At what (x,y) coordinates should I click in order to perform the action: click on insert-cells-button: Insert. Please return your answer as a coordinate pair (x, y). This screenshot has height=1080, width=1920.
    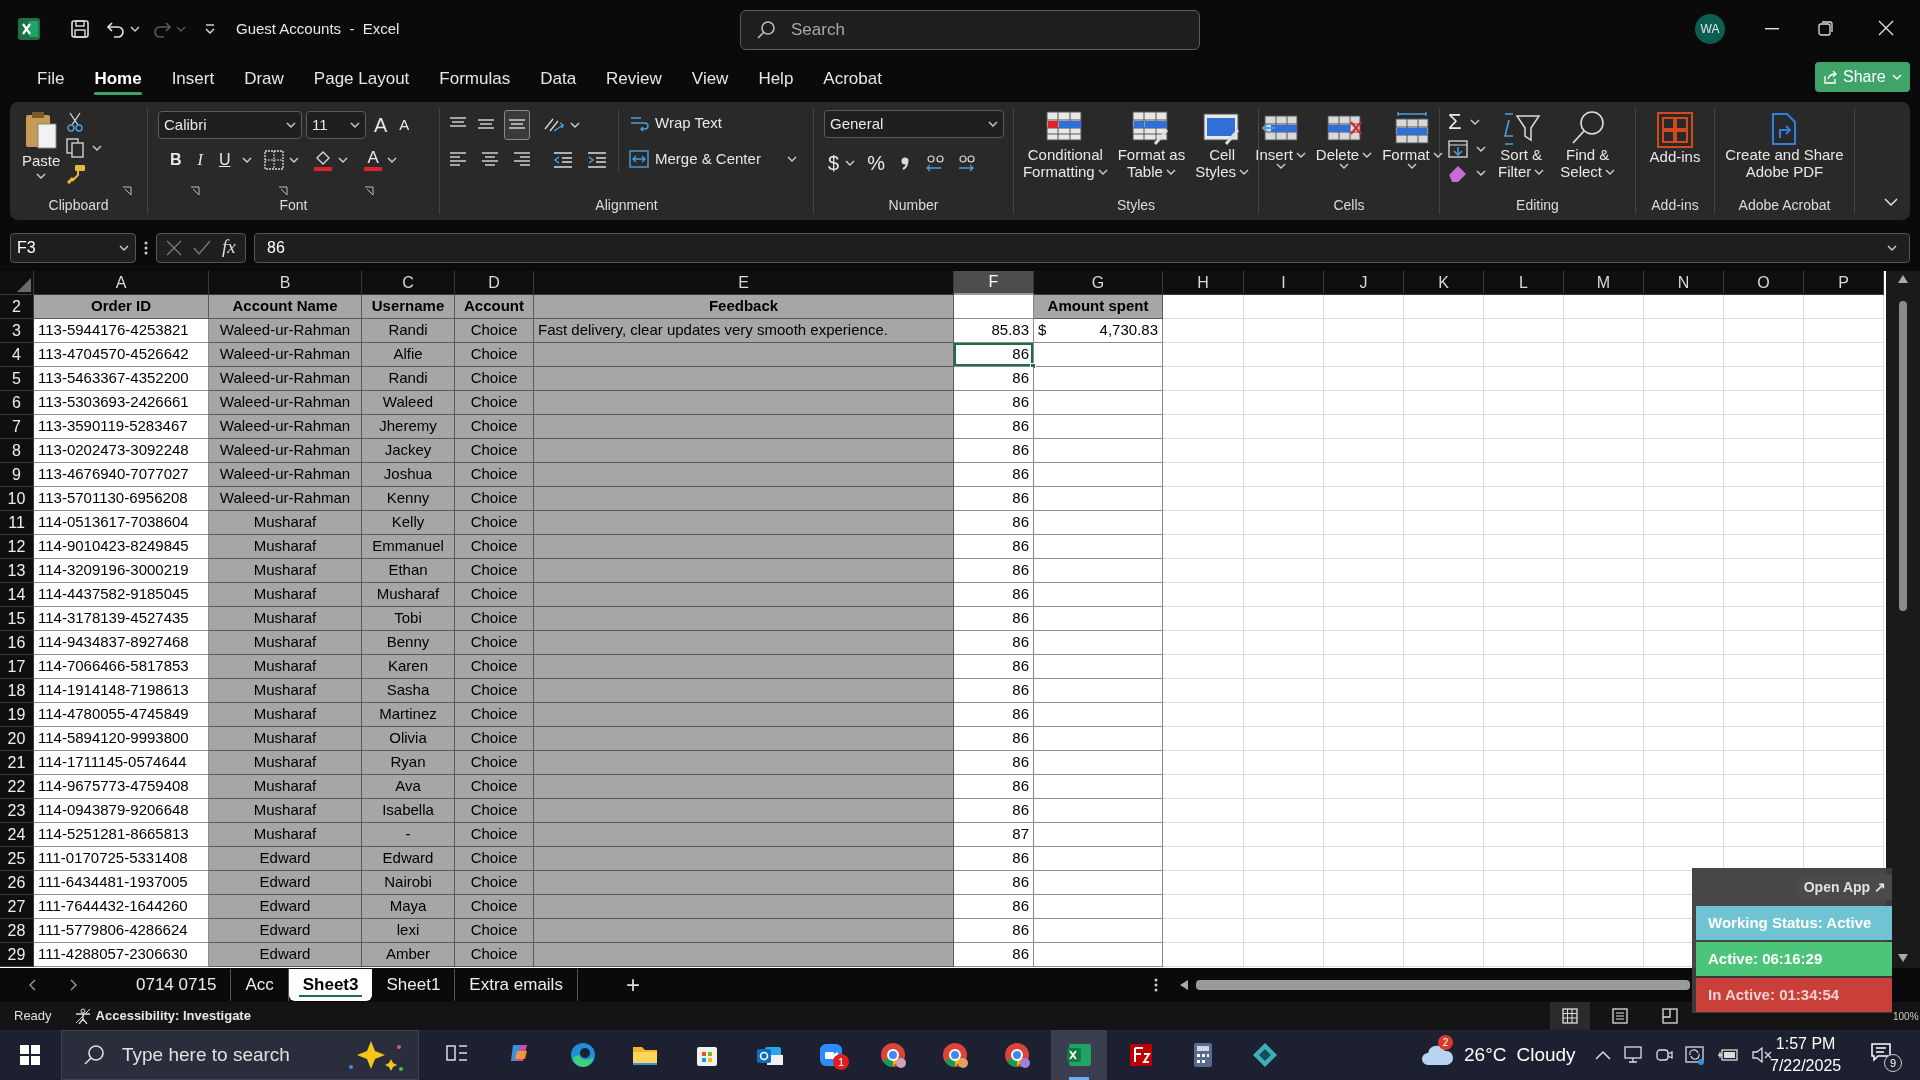
    Looking at the image, I should click on (1280, 140).